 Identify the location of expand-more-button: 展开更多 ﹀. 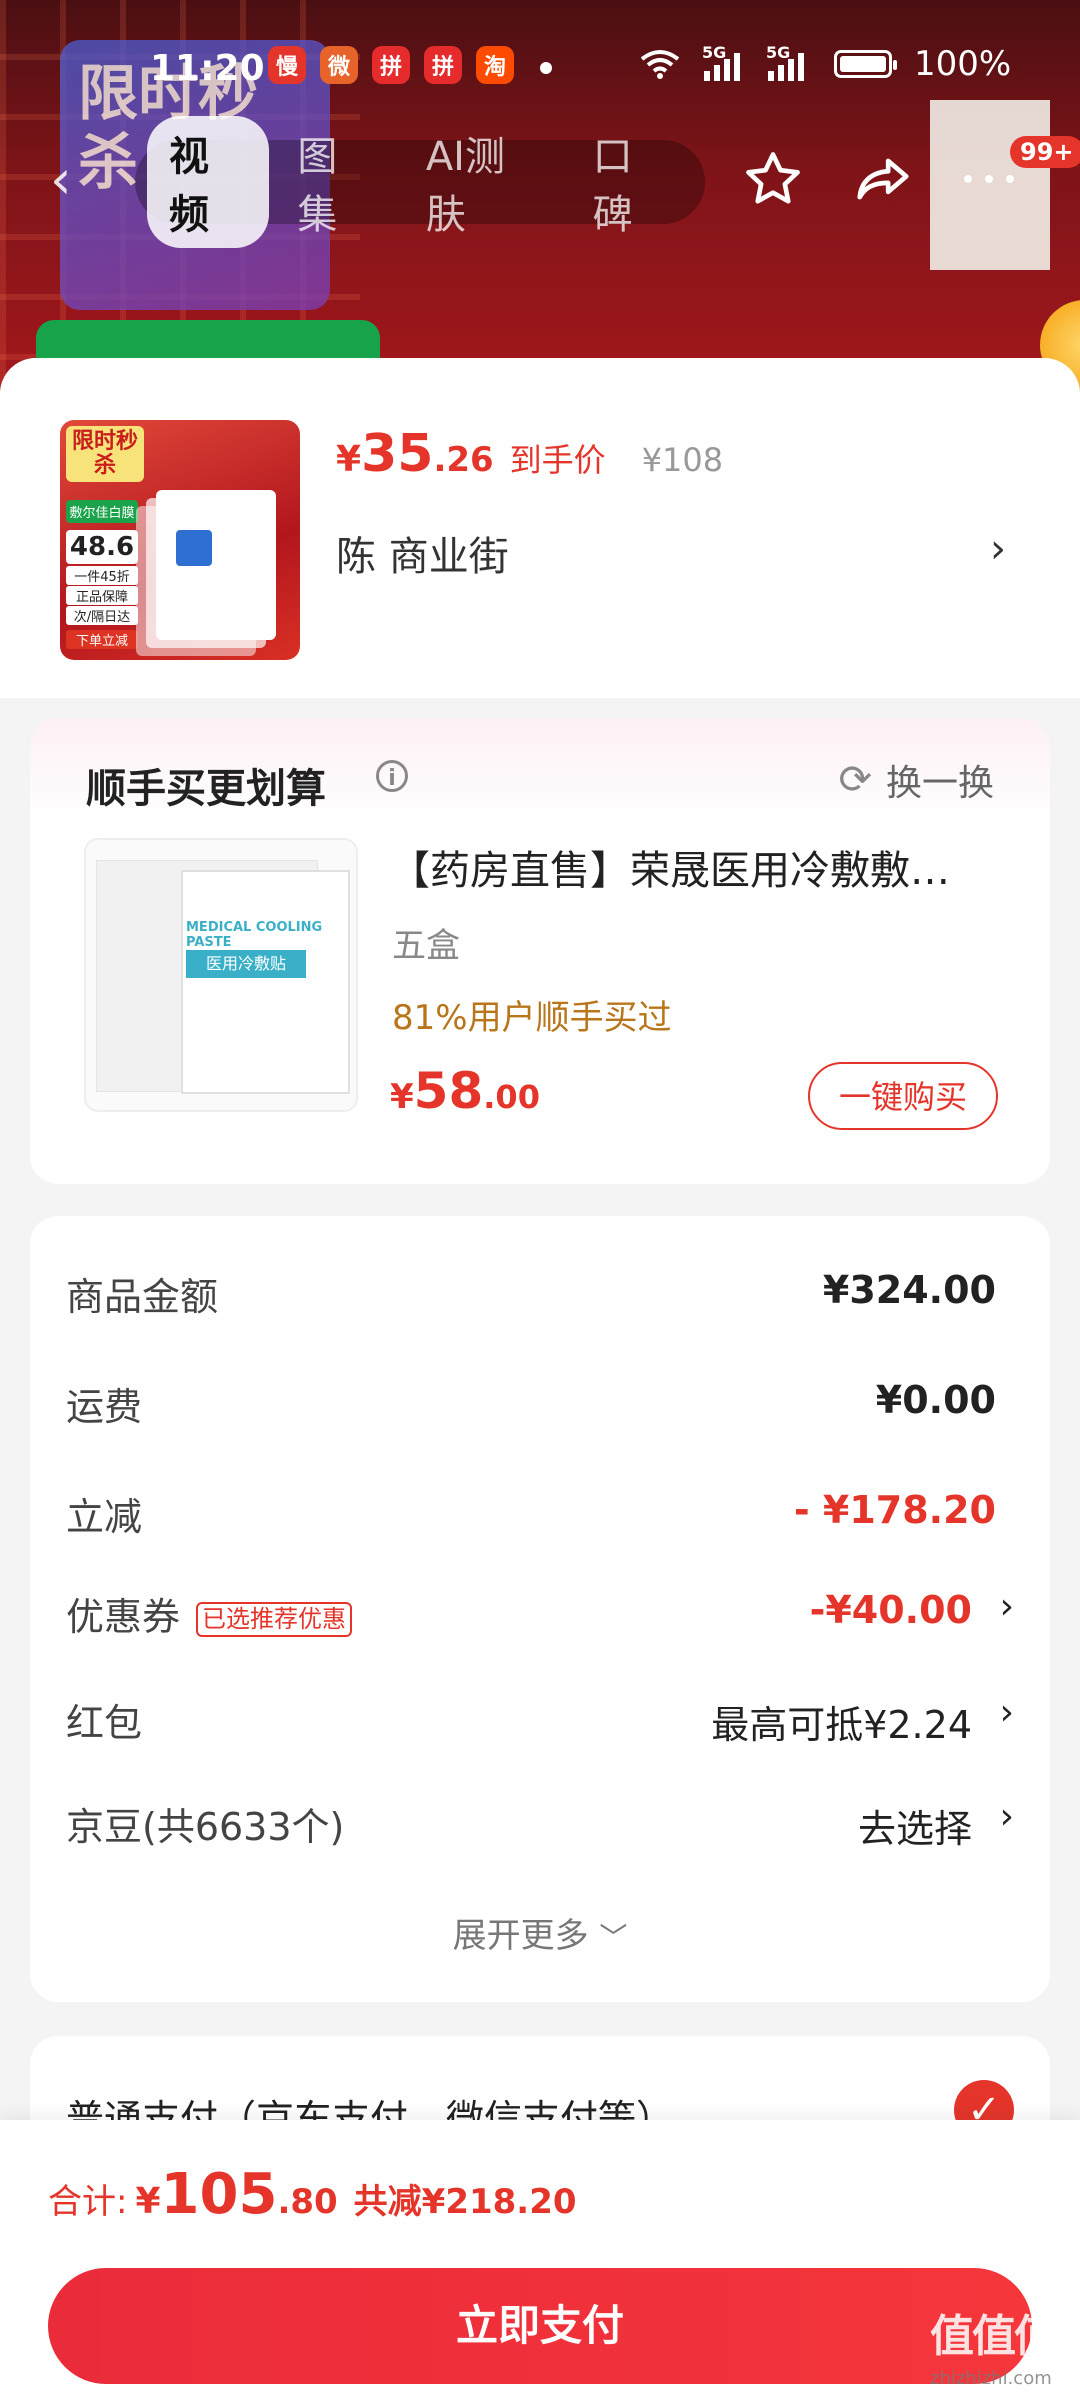
(540, 1932).